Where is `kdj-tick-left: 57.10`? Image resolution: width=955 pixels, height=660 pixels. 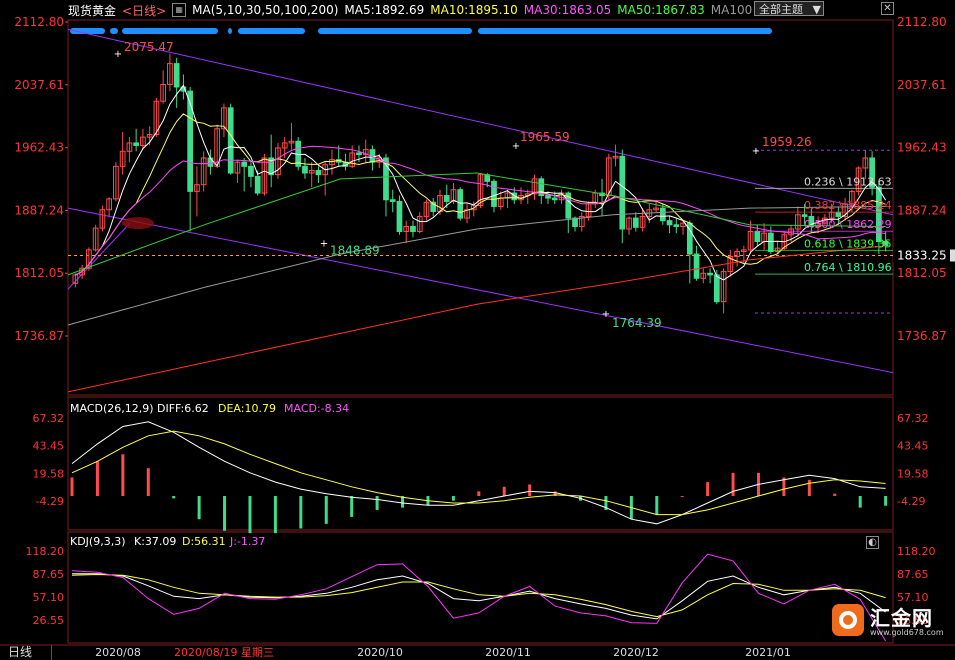
kdj-tick-left: 57.10 is located at coordinates (49, 597).